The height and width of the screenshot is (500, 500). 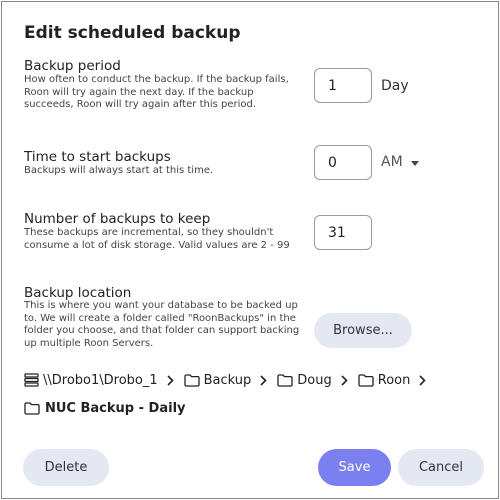 What do you see at coordinates (343, 85) in the screenshot?
I see `backup-period-input` at bounding box center [343, 85].